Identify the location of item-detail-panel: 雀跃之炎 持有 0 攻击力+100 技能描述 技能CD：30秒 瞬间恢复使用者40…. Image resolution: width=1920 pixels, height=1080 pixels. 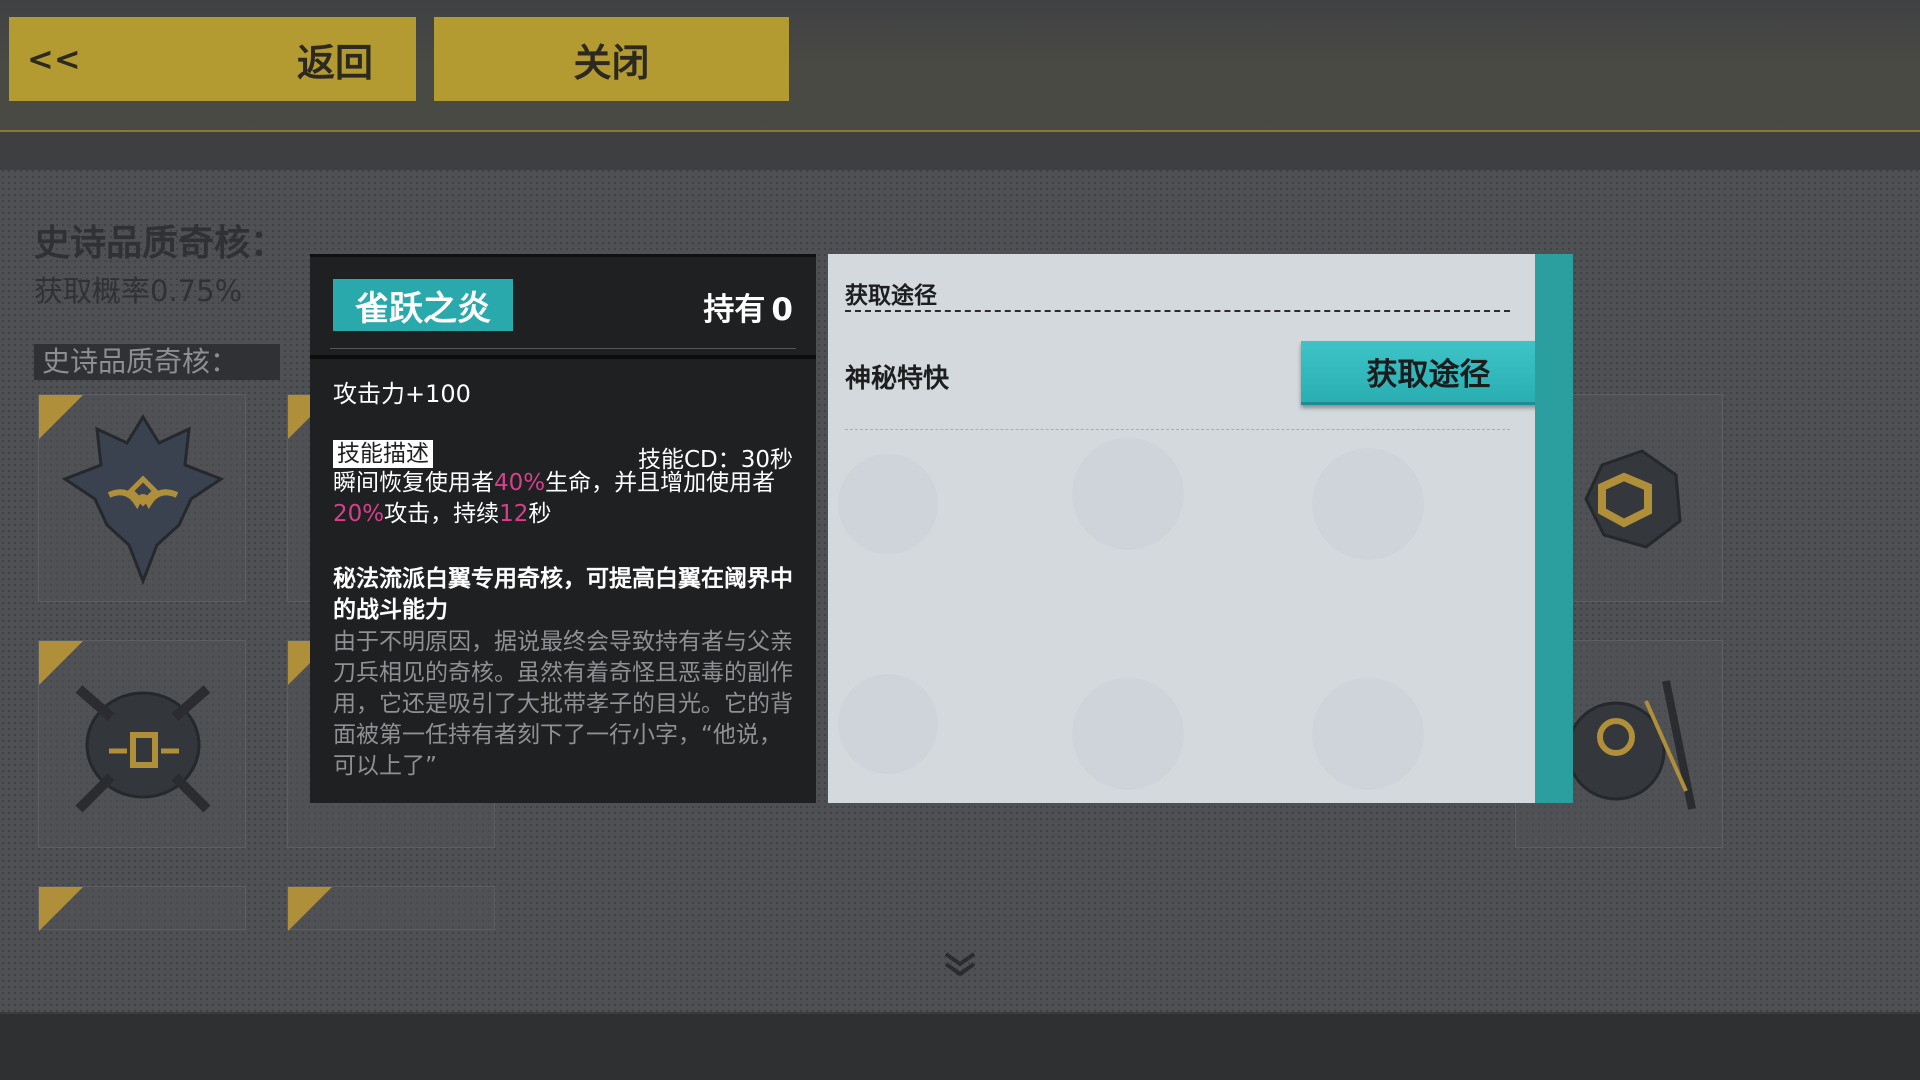
(563, 528).